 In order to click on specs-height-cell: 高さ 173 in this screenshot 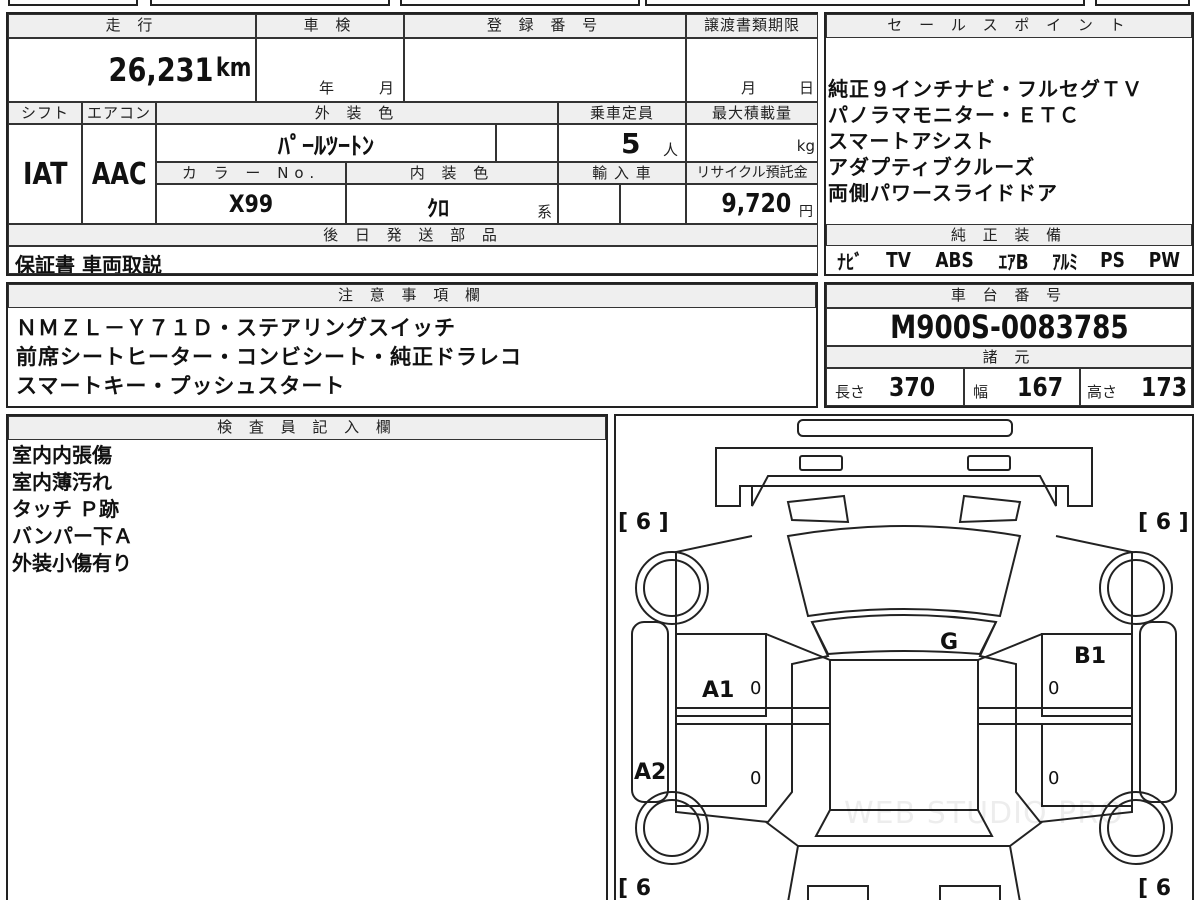, I will do `click(1136, 387)`.